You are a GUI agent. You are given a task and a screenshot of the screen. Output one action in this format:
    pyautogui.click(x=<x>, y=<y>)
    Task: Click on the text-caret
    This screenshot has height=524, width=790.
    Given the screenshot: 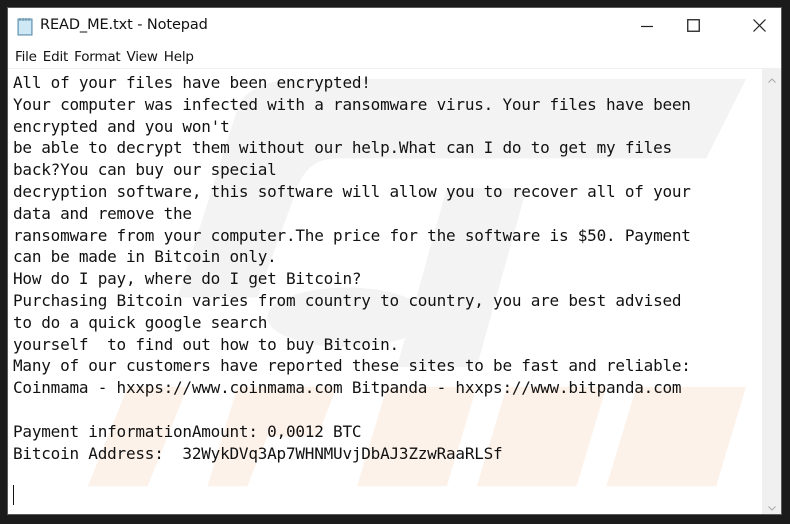 What is the action you would take?
    pyautogui.click(x=13, y=495)
    